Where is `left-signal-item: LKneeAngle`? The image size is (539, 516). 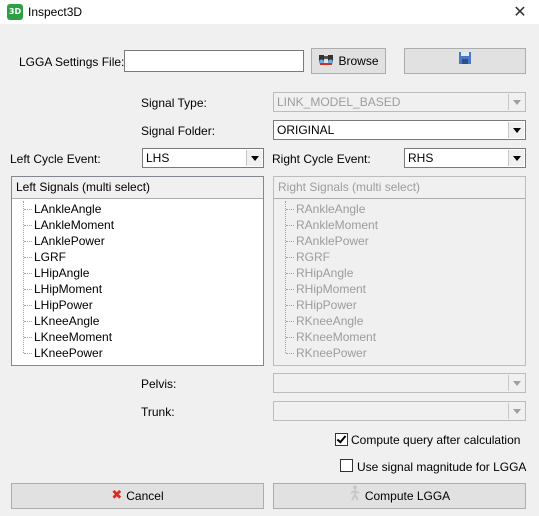
left-signal-item: LKneeAngle is located at coordinates (137, 321).